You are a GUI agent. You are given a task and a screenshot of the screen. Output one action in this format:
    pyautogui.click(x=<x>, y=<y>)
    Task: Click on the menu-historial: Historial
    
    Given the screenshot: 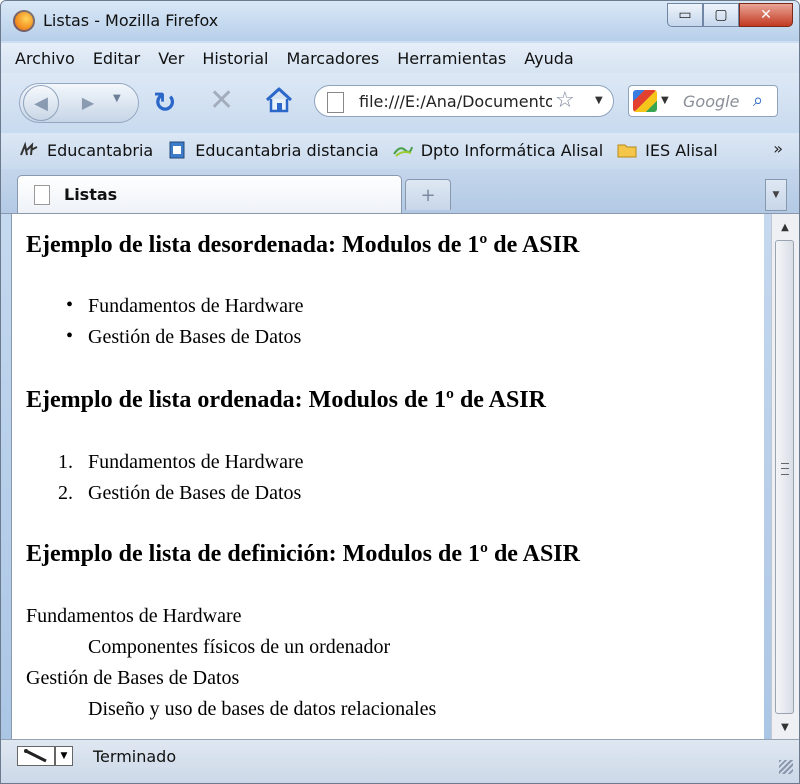 What is the action you would take?
    pyautogui.click(x=235, y=58)
    